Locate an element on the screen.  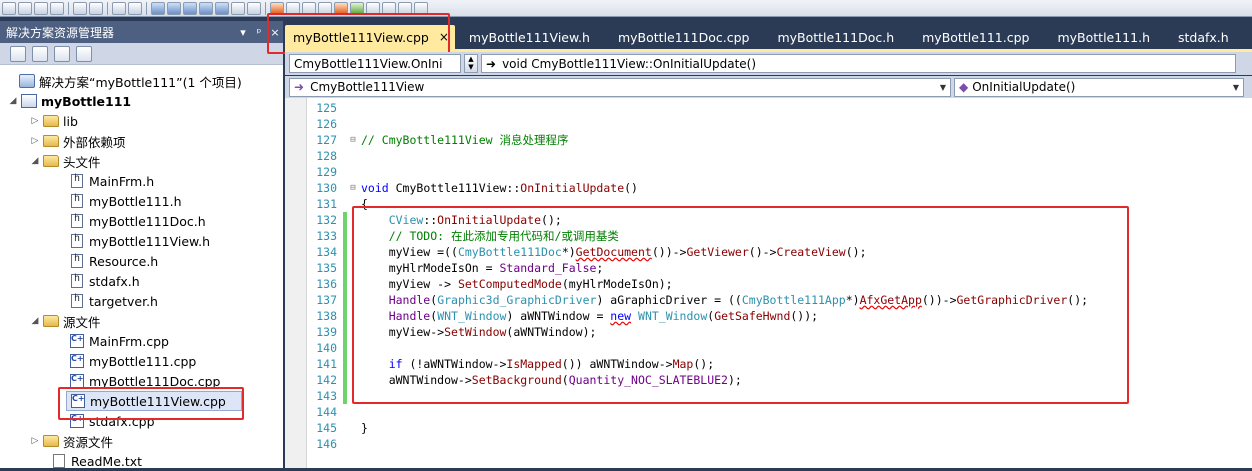
tree-item-folder: ▷ 资源文件 is located at coordinates (141, 441).